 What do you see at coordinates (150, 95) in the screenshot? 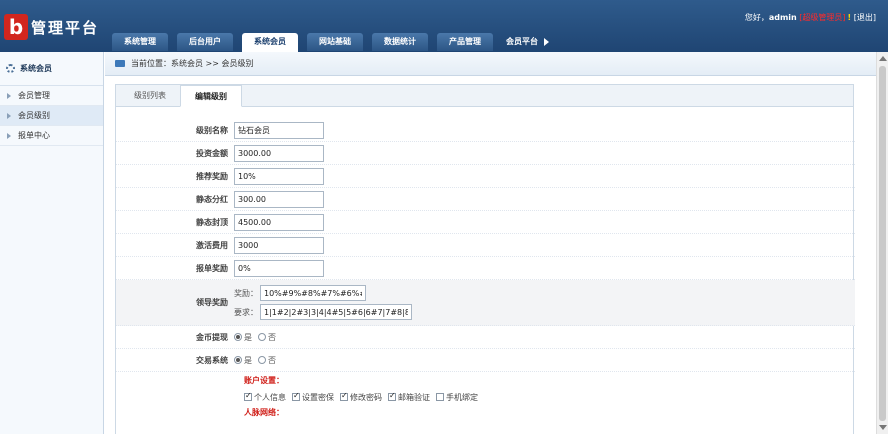
I see `tab-level-list: 级别列表` at bounding box center [150, 95].